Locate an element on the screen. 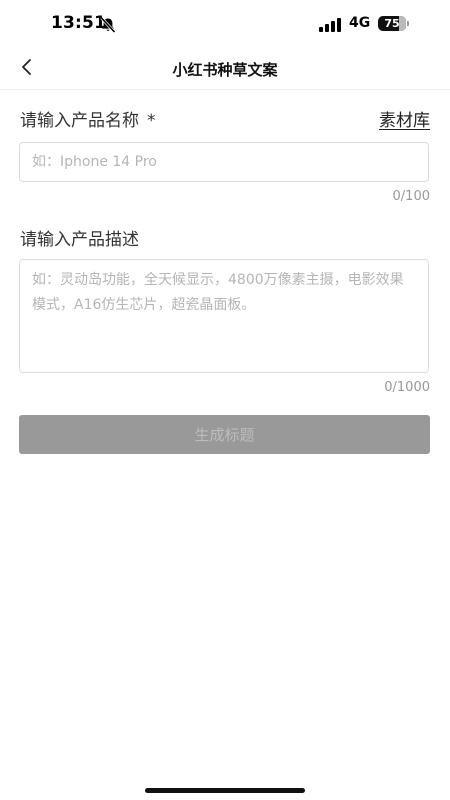  page-title: 小红书种草文案 is located at coordinates (225, 70).